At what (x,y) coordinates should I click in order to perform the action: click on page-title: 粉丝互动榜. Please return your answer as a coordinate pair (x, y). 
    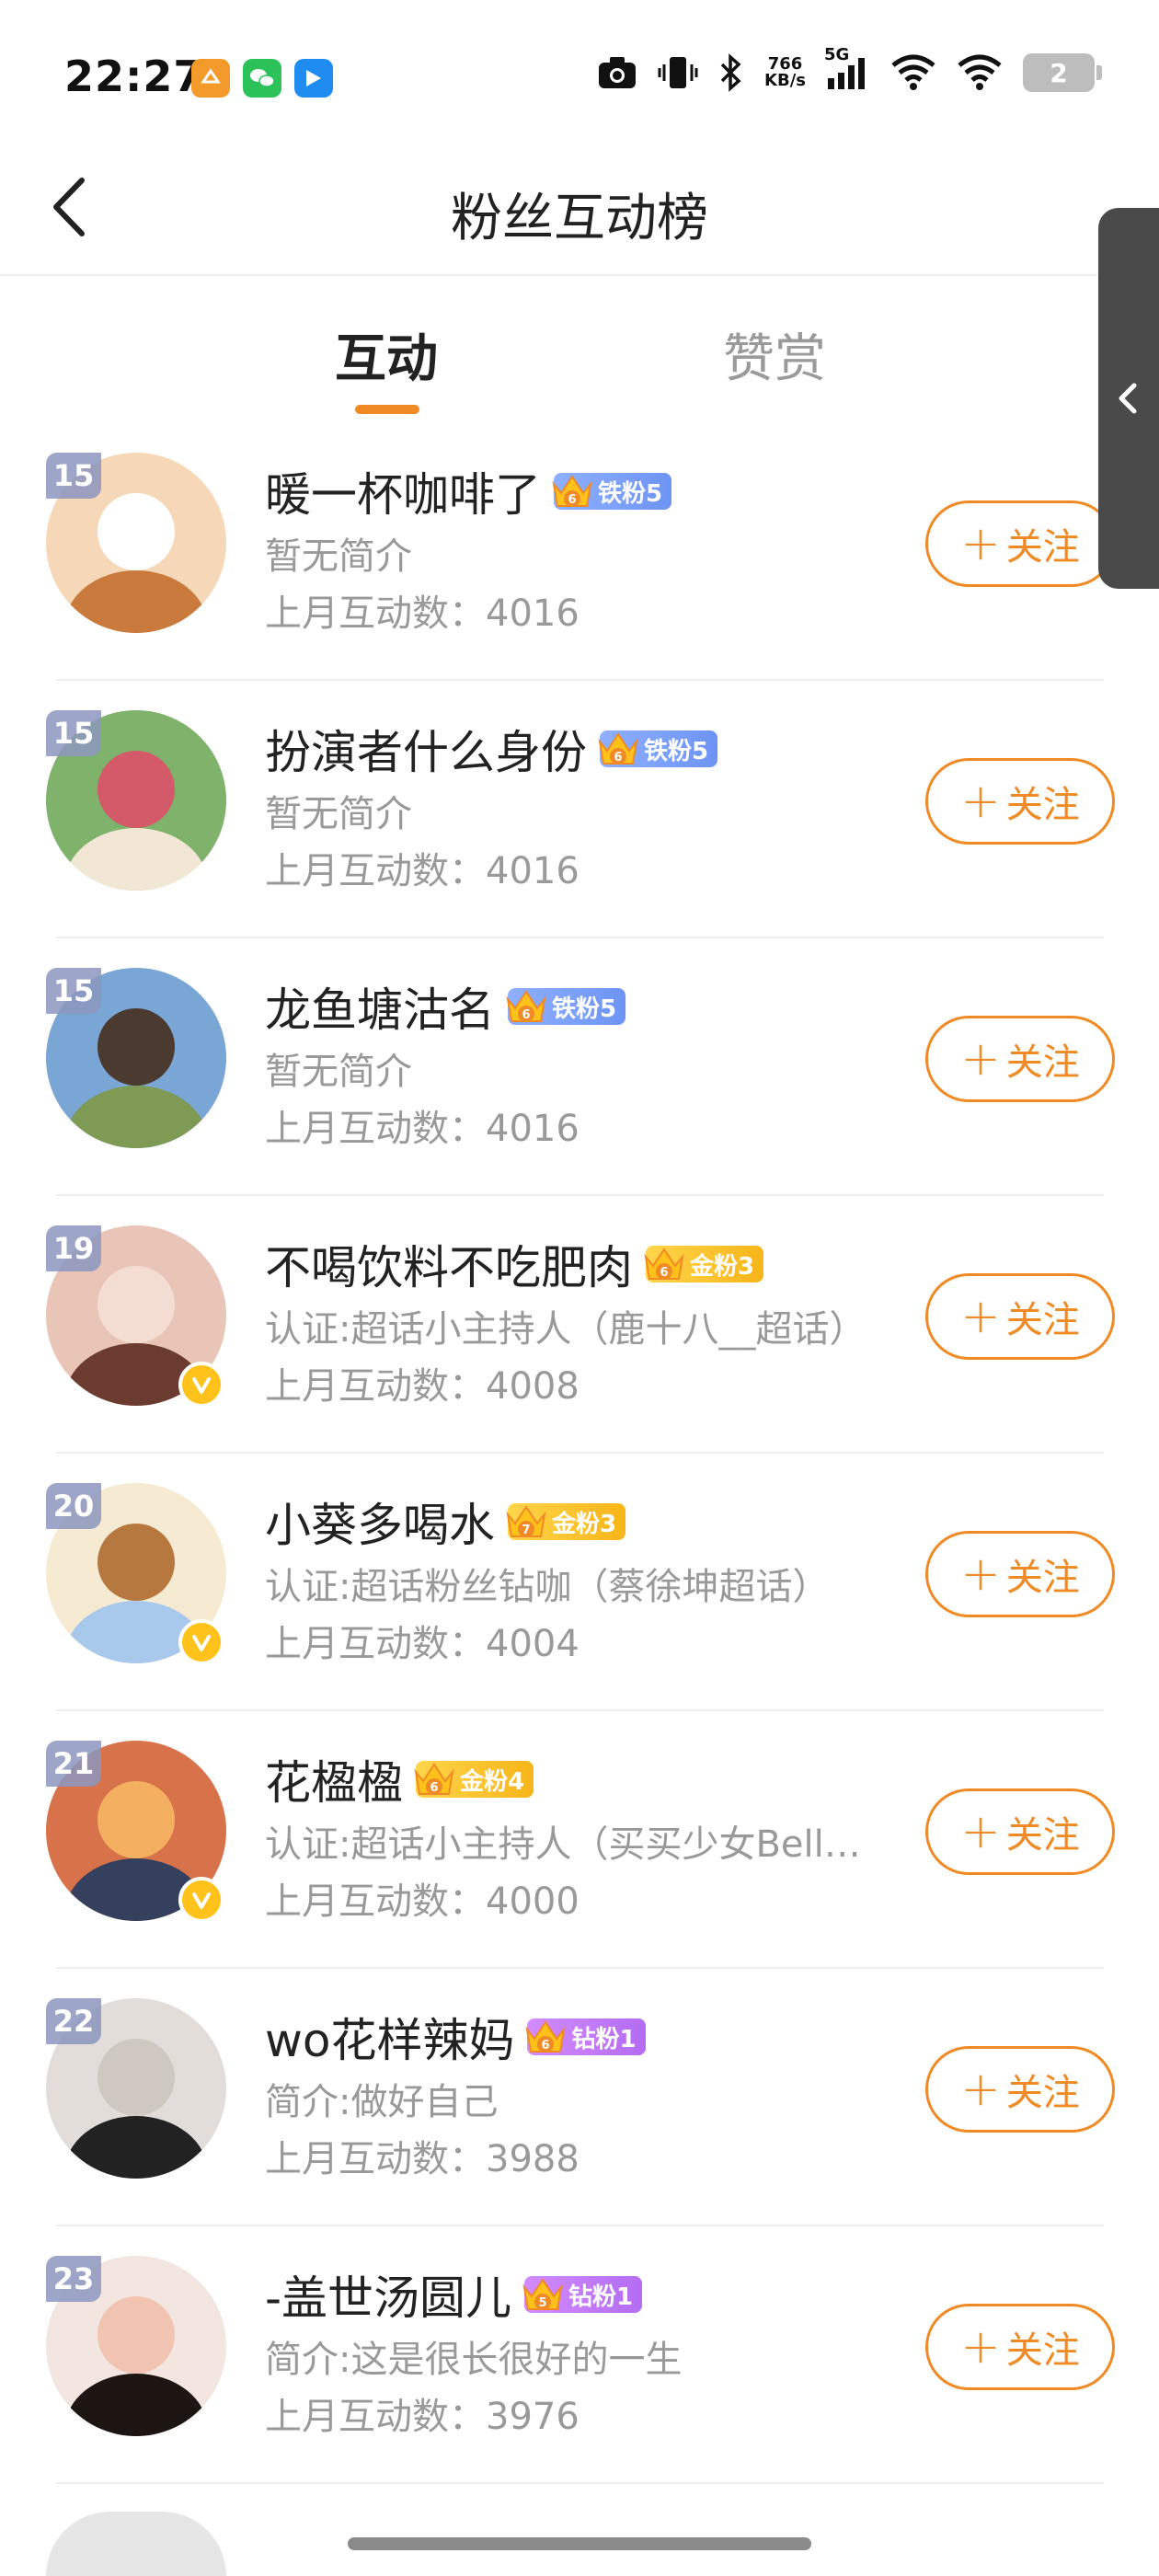
    Looking at the image, I should click on (579, 218).